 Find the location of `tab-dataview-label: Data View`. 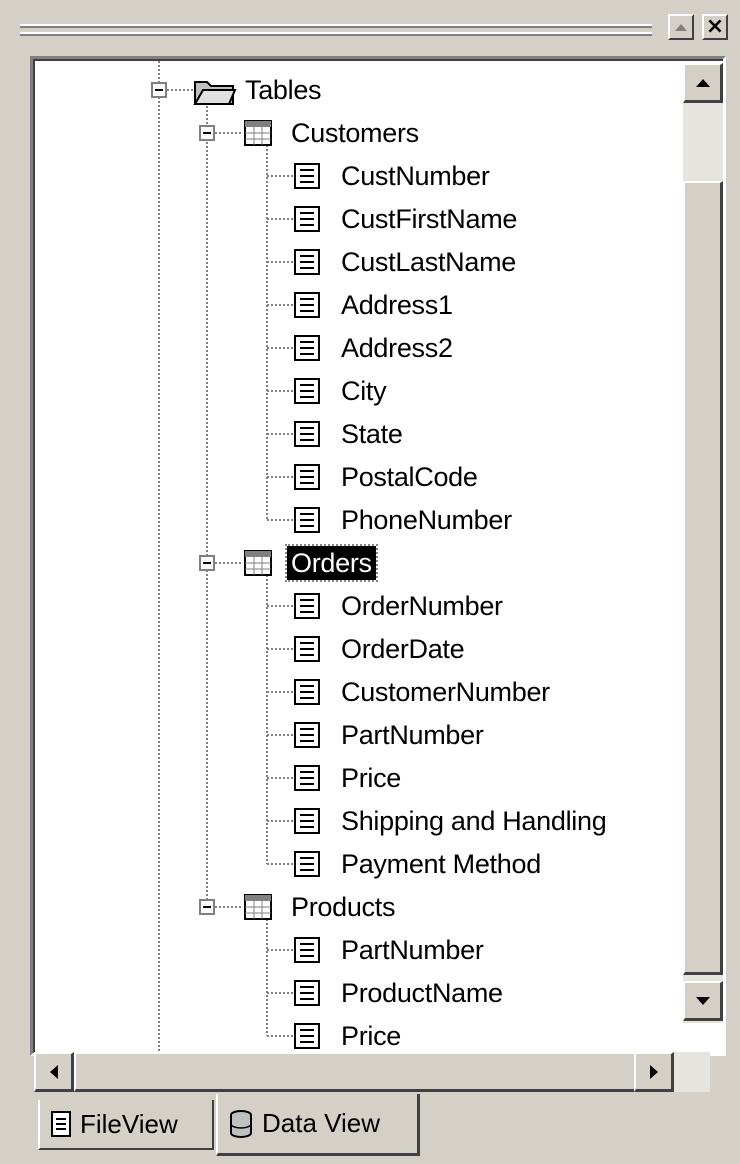

tab-dataview-label: Data View is located at coordinates (321, 1123).